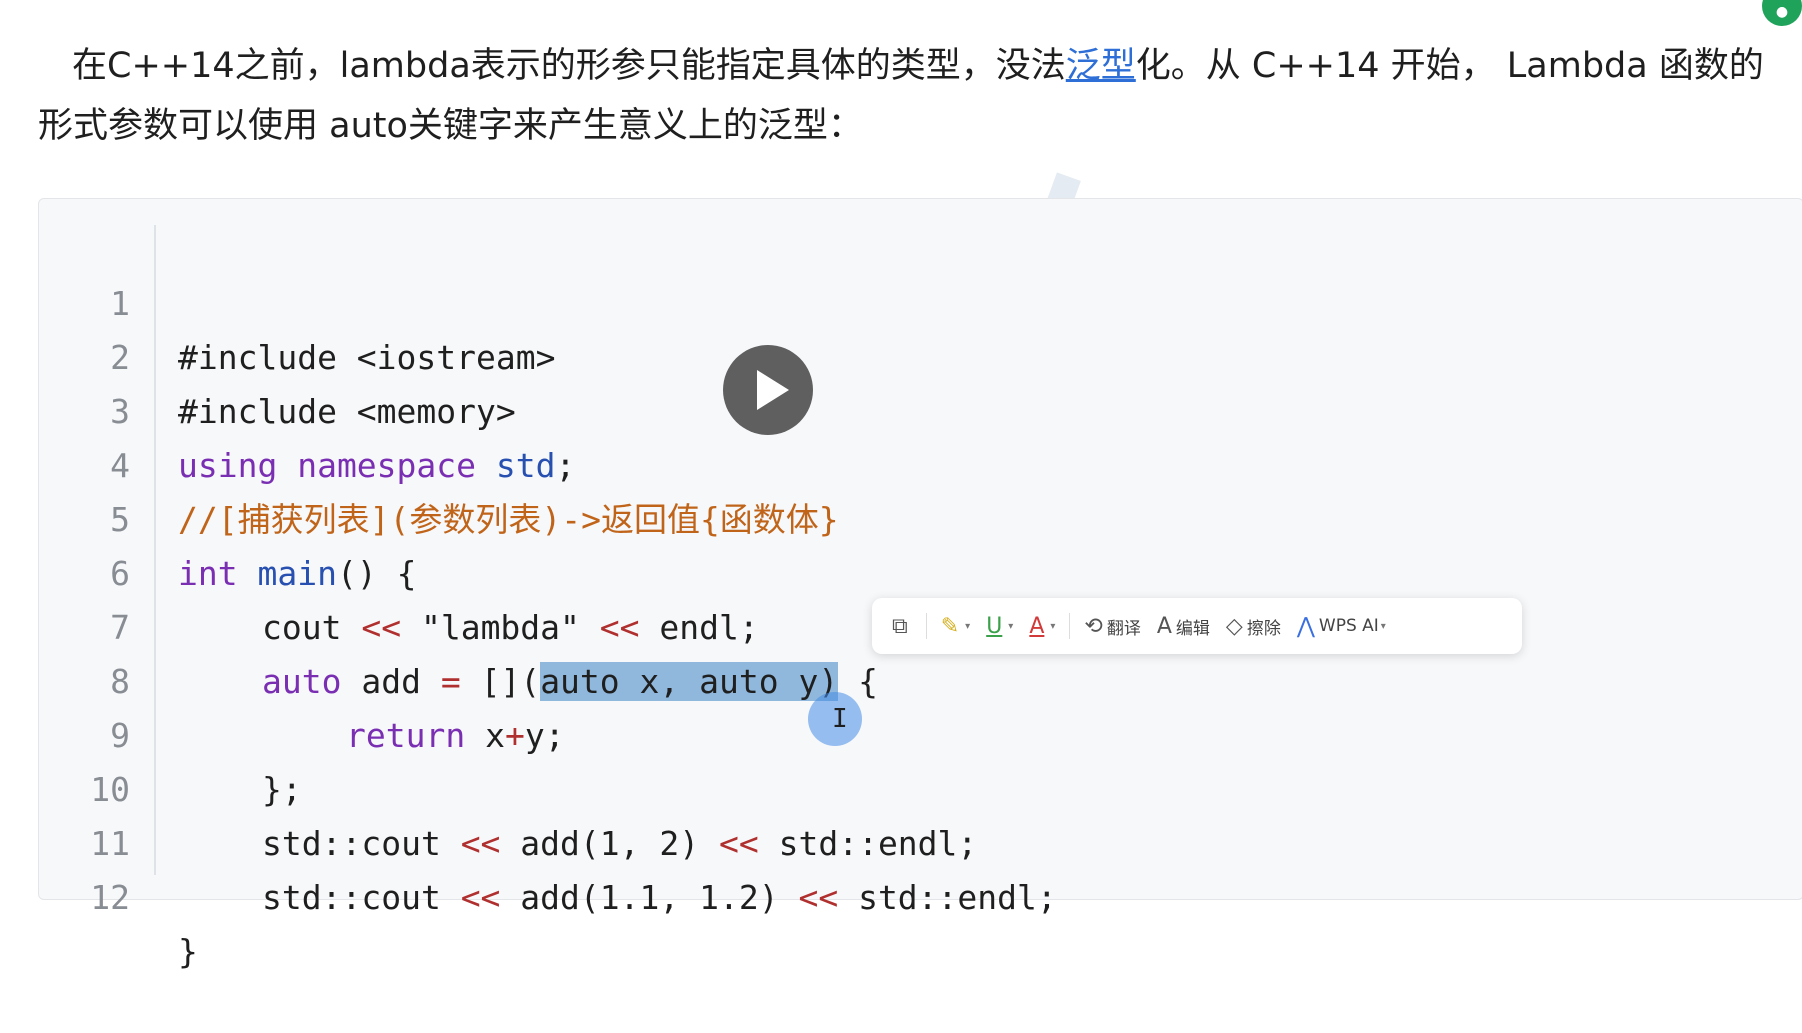 The image size is (1802, 1033). Describe the element at coordinates (840, 719) in the screenshot. I see `text-cursor-icon: I` at that location.